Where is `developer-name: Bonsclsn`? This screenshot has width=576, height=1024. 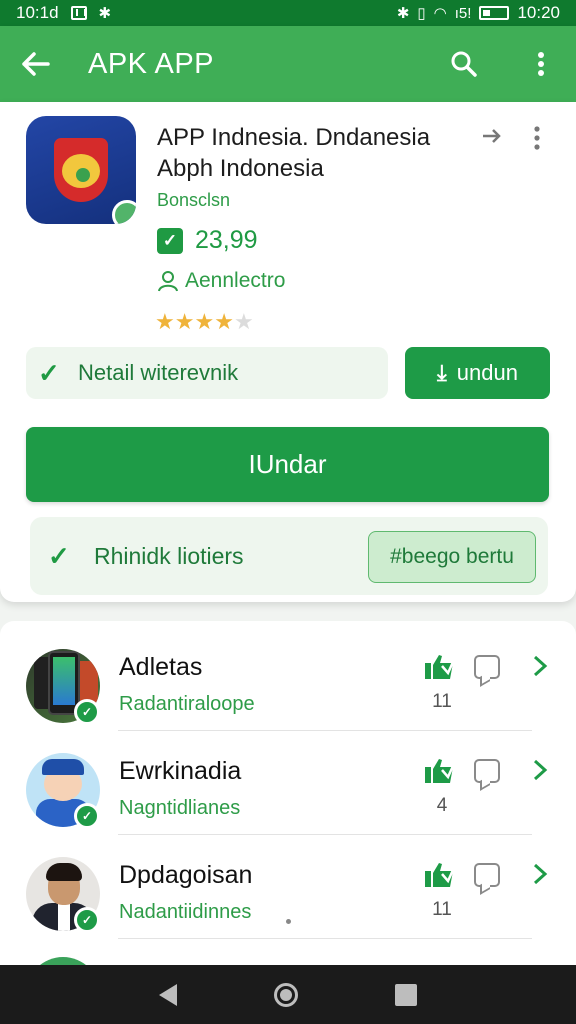 developer-name: Bonsclsn is located at coordinates (193, 200).